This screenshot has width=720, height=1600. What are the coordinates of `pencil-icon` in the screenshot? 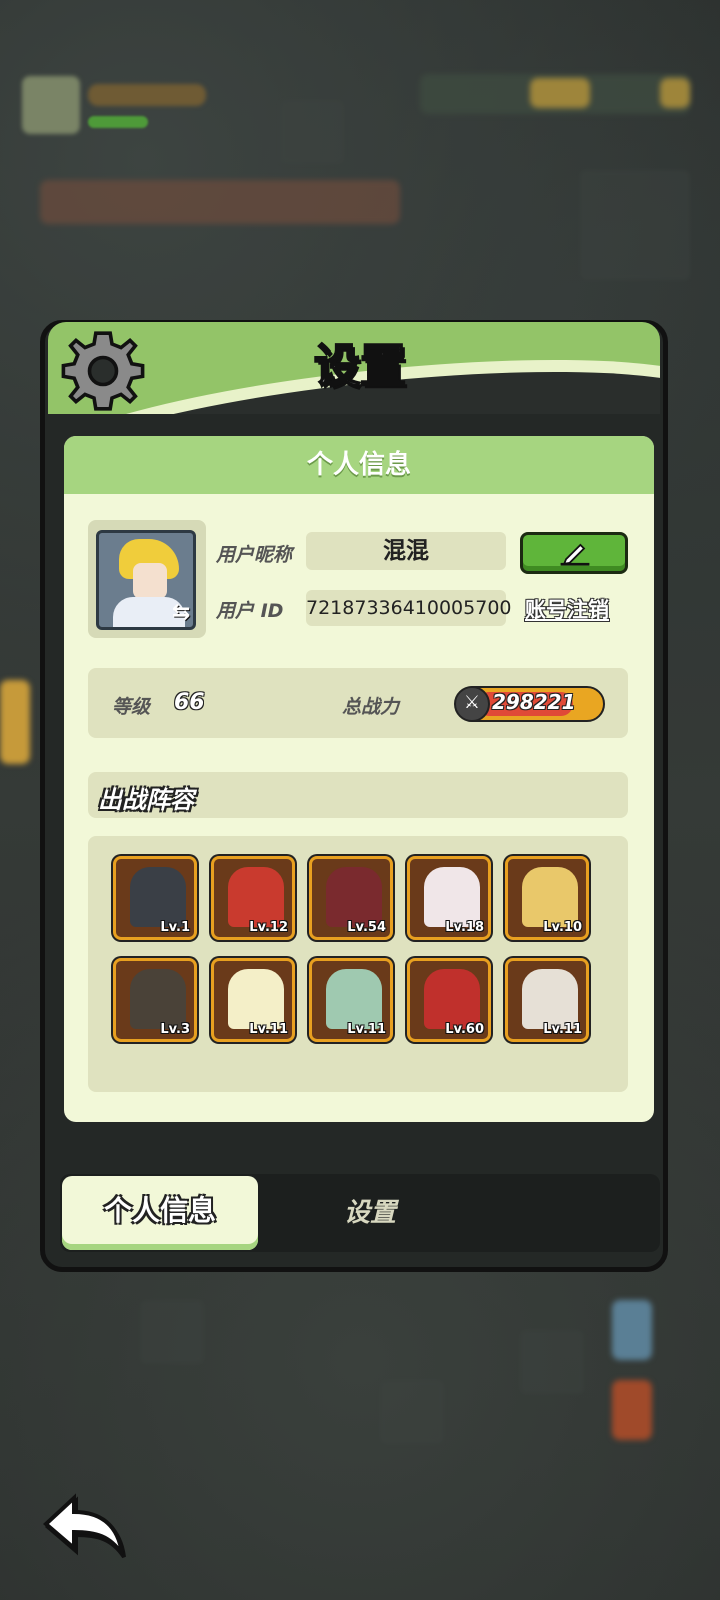 It's located at (575, 554).